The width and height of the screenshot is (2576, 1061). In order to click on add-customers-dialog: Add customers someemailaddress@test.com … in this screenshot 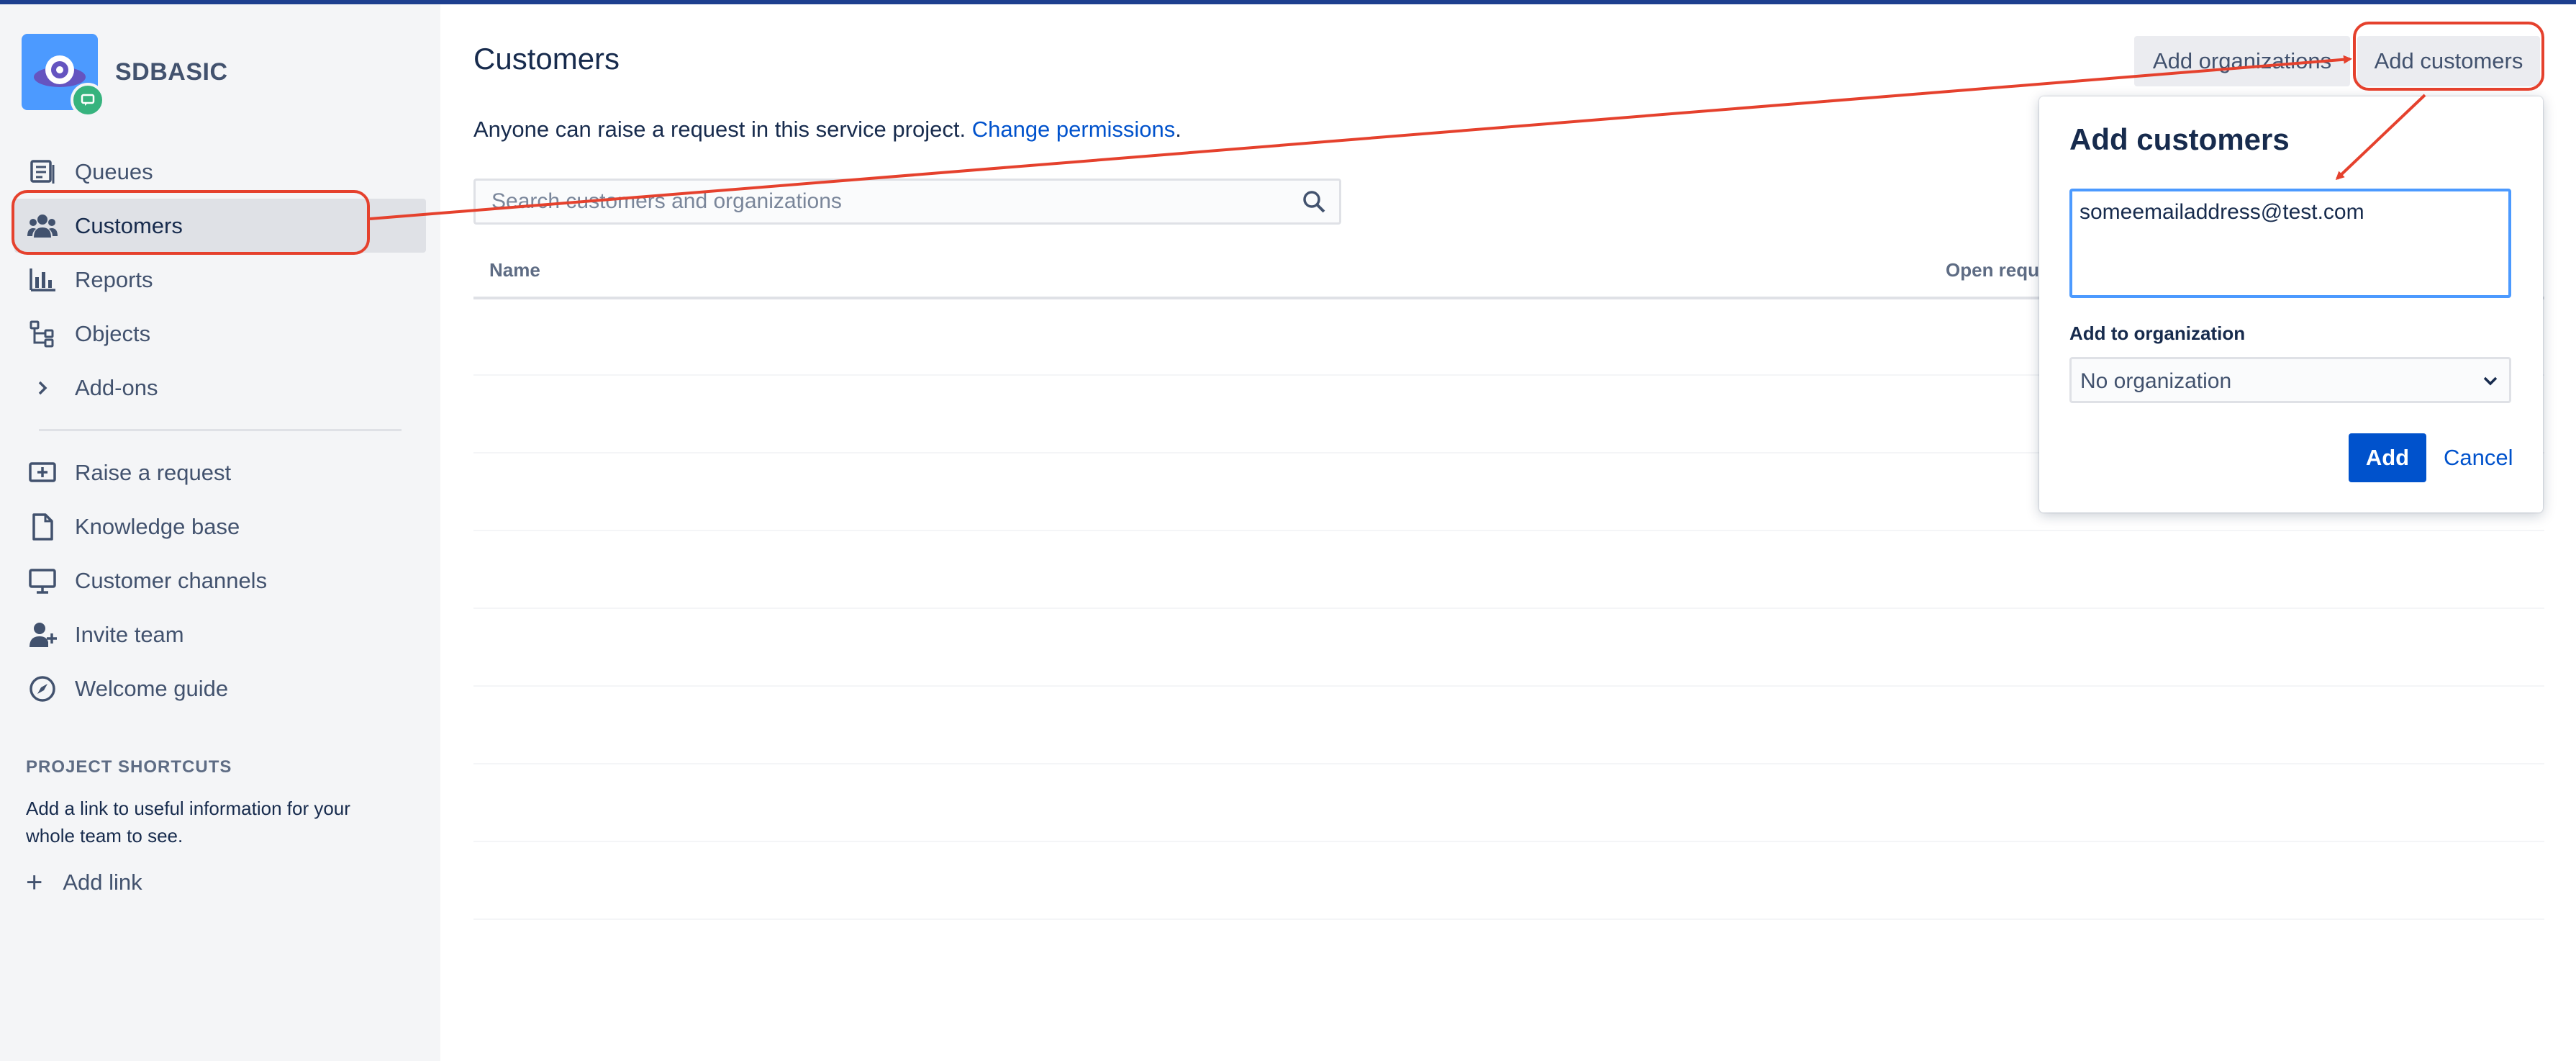, I will do `click(2291, 304)`.